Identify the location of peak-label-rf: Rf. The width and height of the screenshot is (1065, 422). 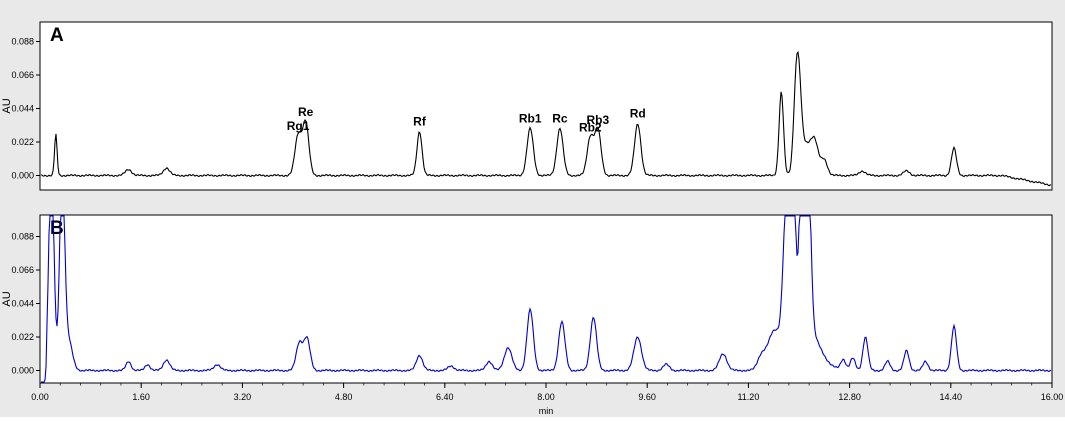
(420, 121).